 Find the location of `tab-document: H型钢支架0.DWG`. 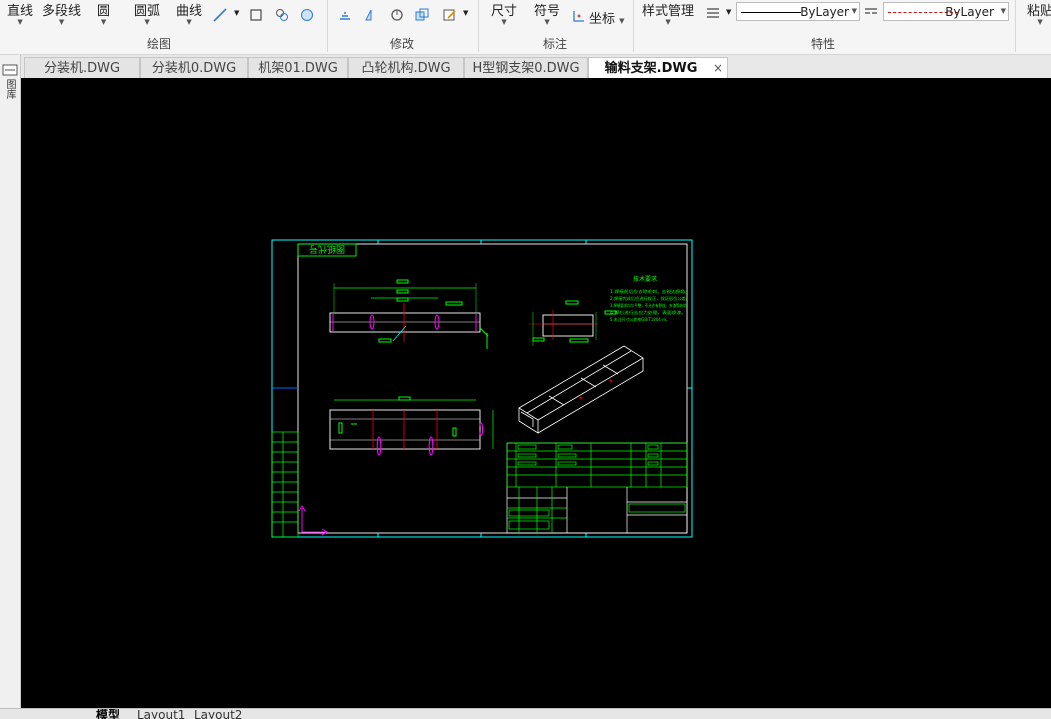

tab-document: H型钢支架0.DWG is located at coordinates (526, 67).